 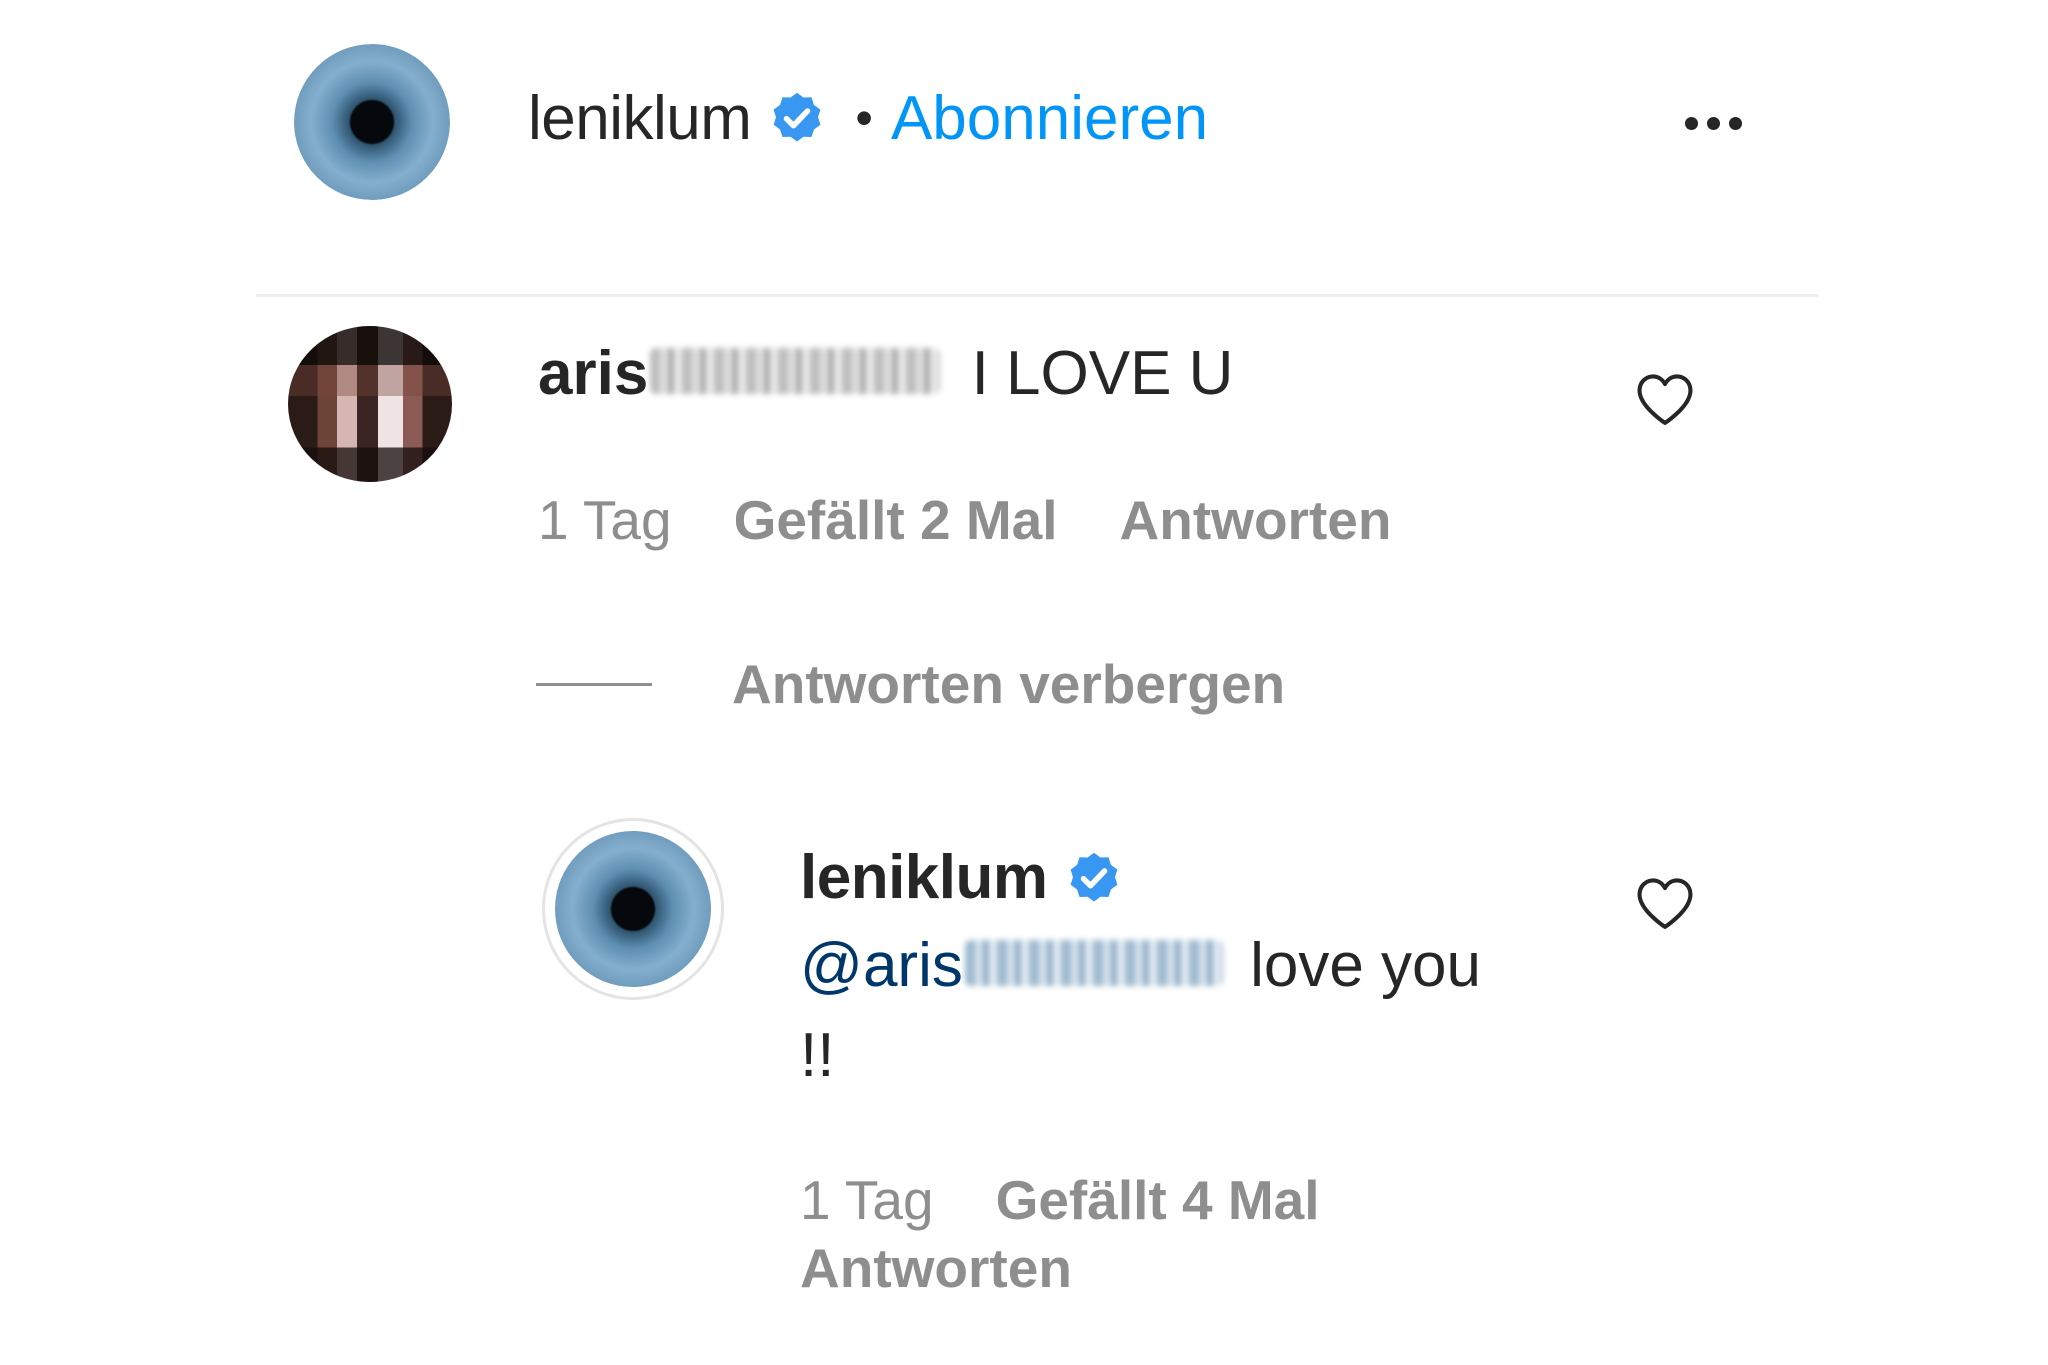 What do you see at coordinates (640, 118) in the screenshot?
I see `post-author-username: leniklum` at bounding box center [640, 118].